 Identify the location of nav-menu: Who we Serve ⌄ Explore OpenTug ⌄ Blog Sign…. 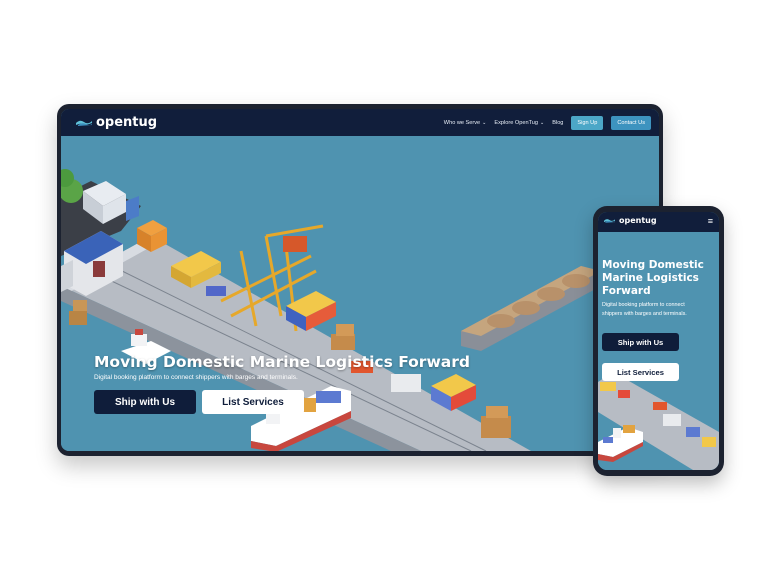
(547, 122).